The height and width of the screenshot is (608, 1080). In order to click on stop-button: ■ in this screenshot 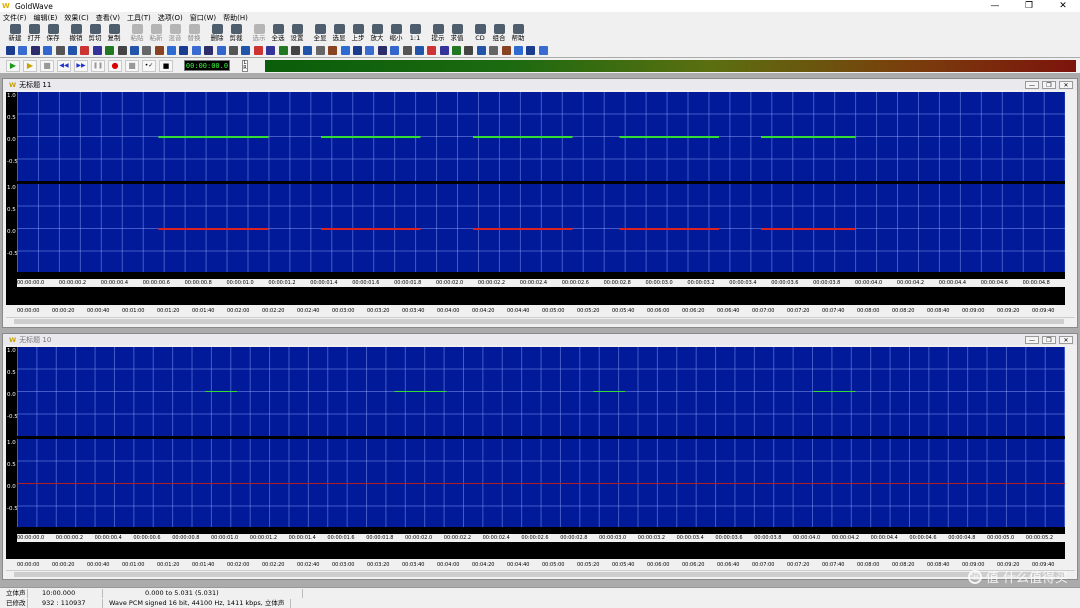, I will do `click(47, 65)`.